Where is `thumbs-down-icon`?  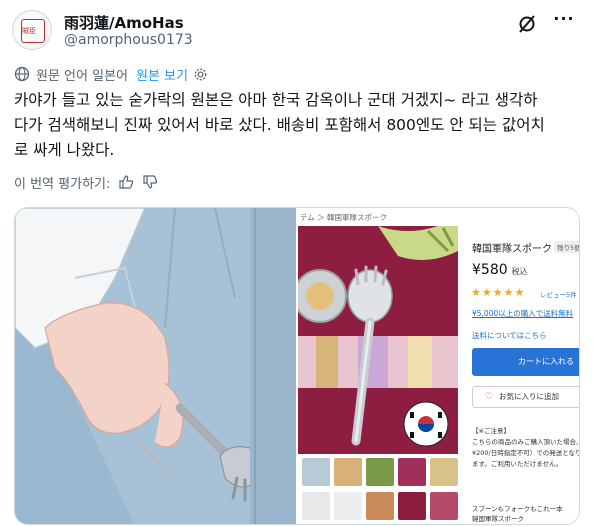
thumbs-down-icon is located at coordinates (150, 182).